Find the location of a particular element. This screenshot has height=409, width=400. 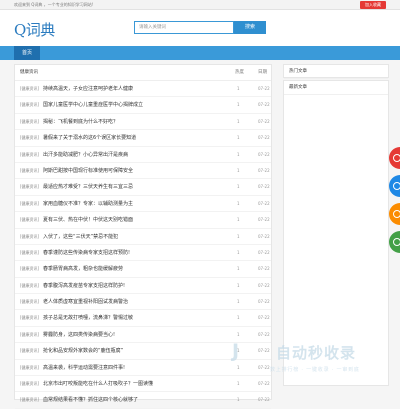

float-wechat-button is located at coordinates (394, 242).